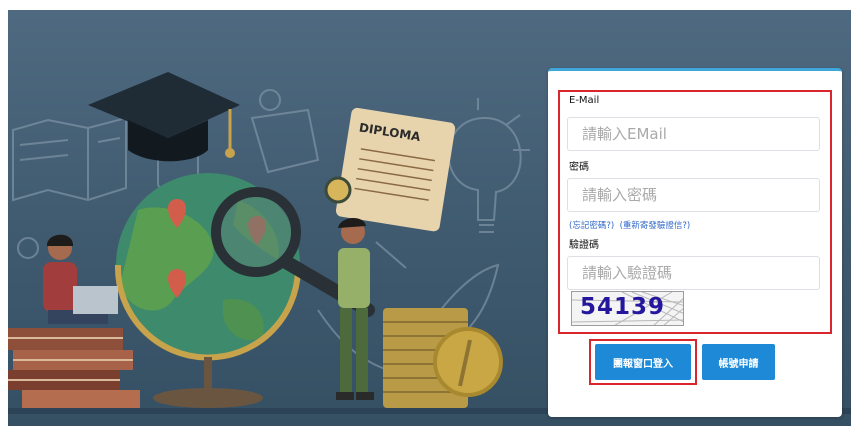 The image size is (851, 435). I want to click on bookmark-outline-icon, so click(285, 141).